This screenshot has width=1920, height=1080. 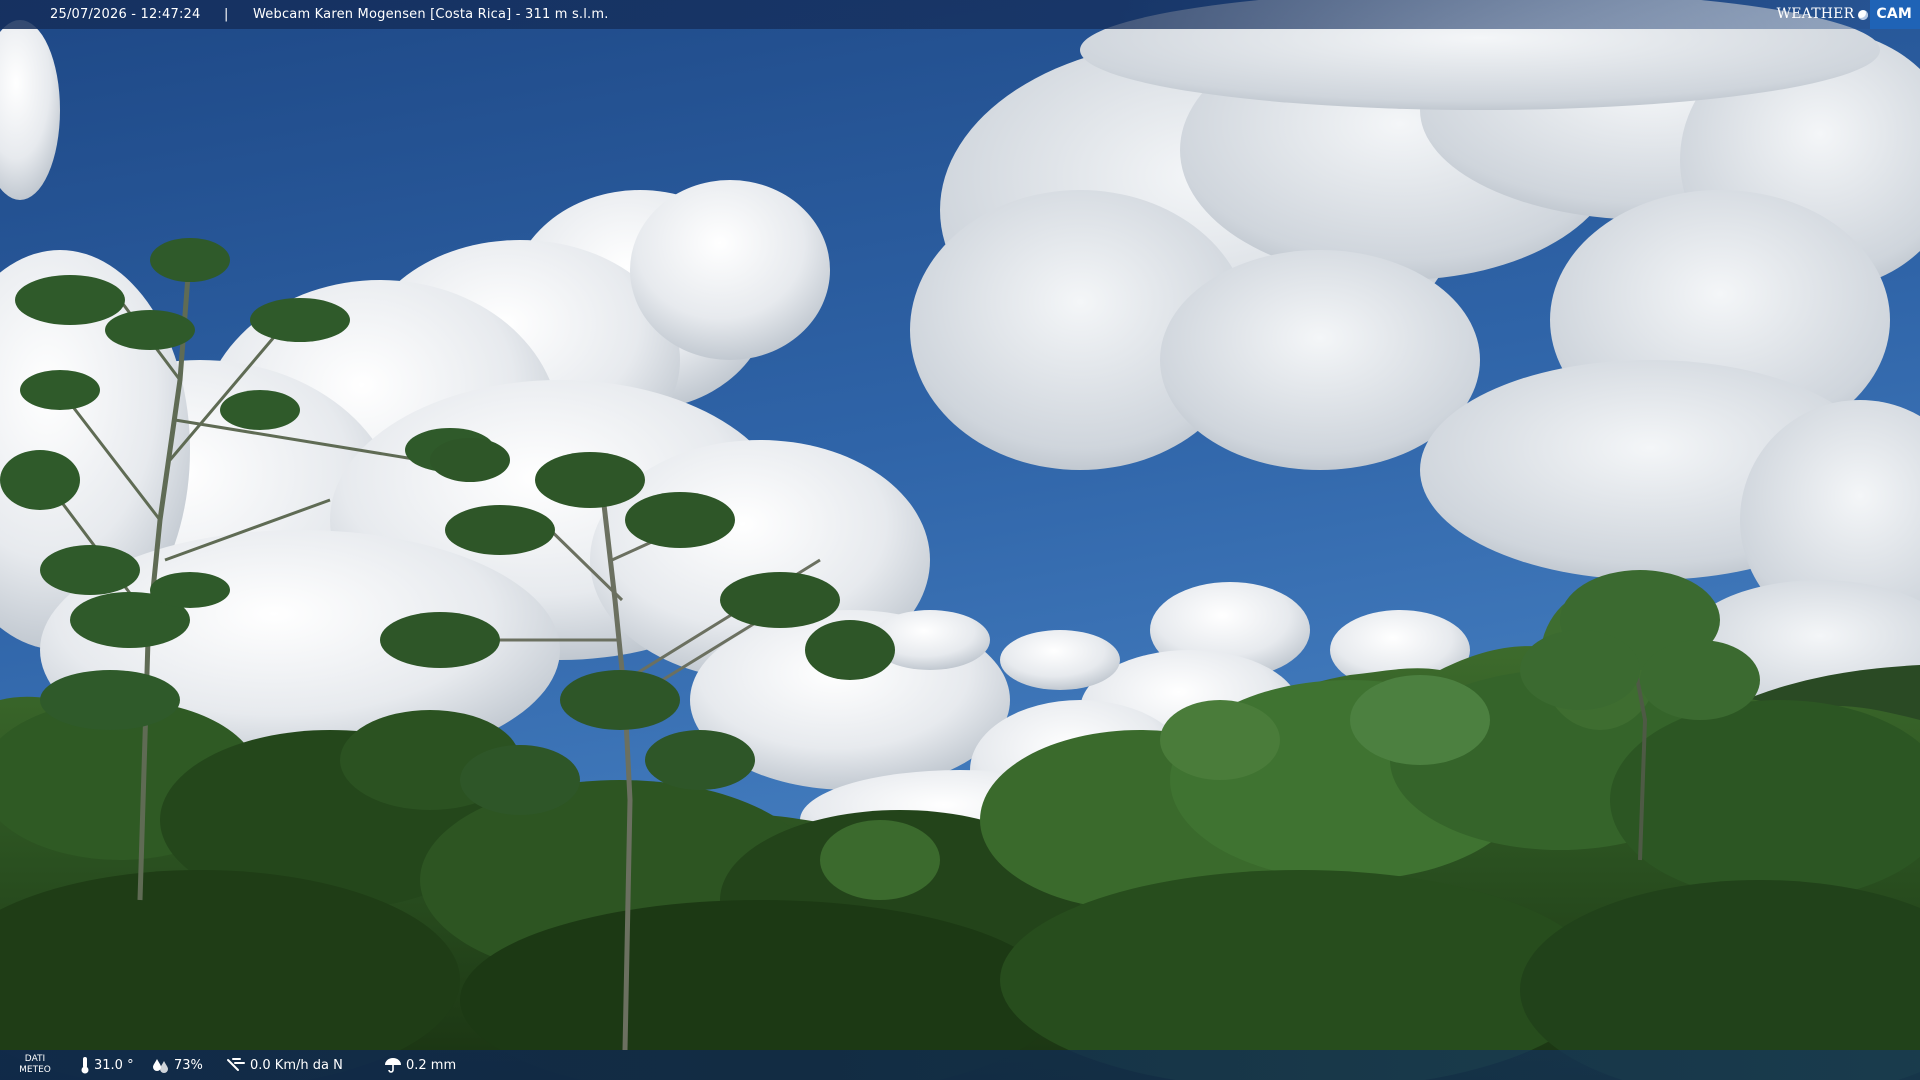 I want to click on logo-dot-icon, so click(x=1863, y=14).